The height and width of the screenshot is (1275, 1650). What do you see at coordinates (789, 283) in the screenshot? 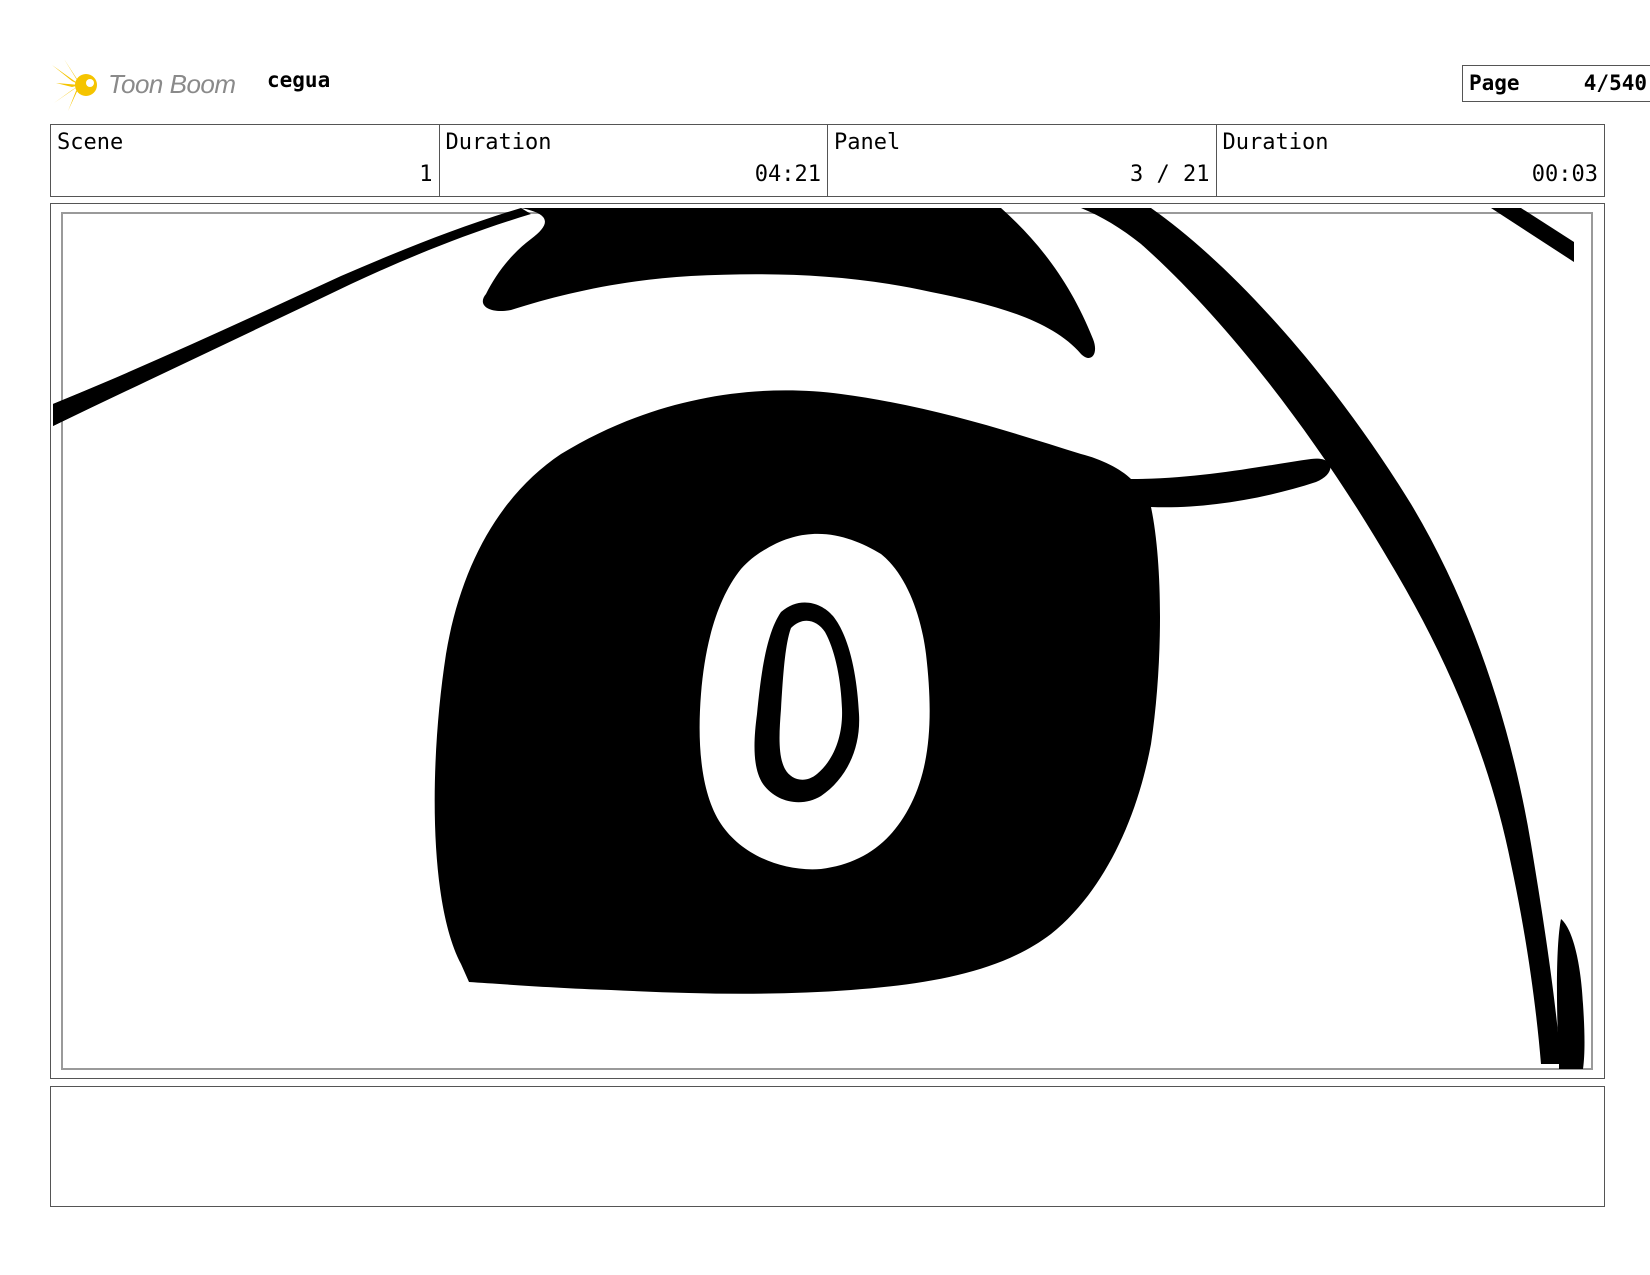
I see `upper-lid` at bounding box center [789, 283].